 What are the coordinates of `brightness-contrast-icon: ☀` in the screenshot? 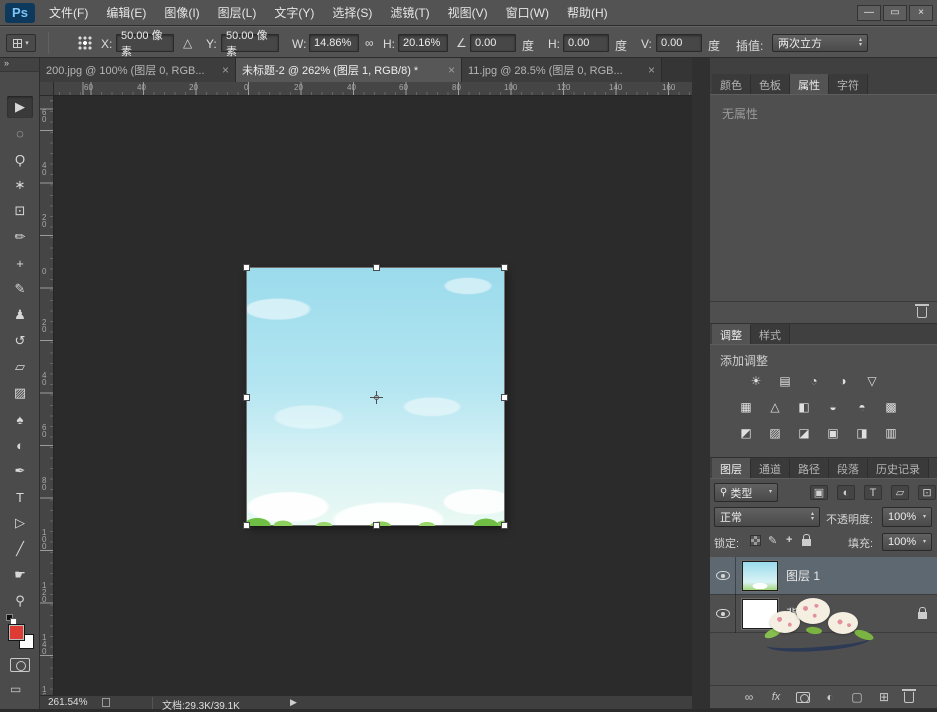 It's located at (756, 381).